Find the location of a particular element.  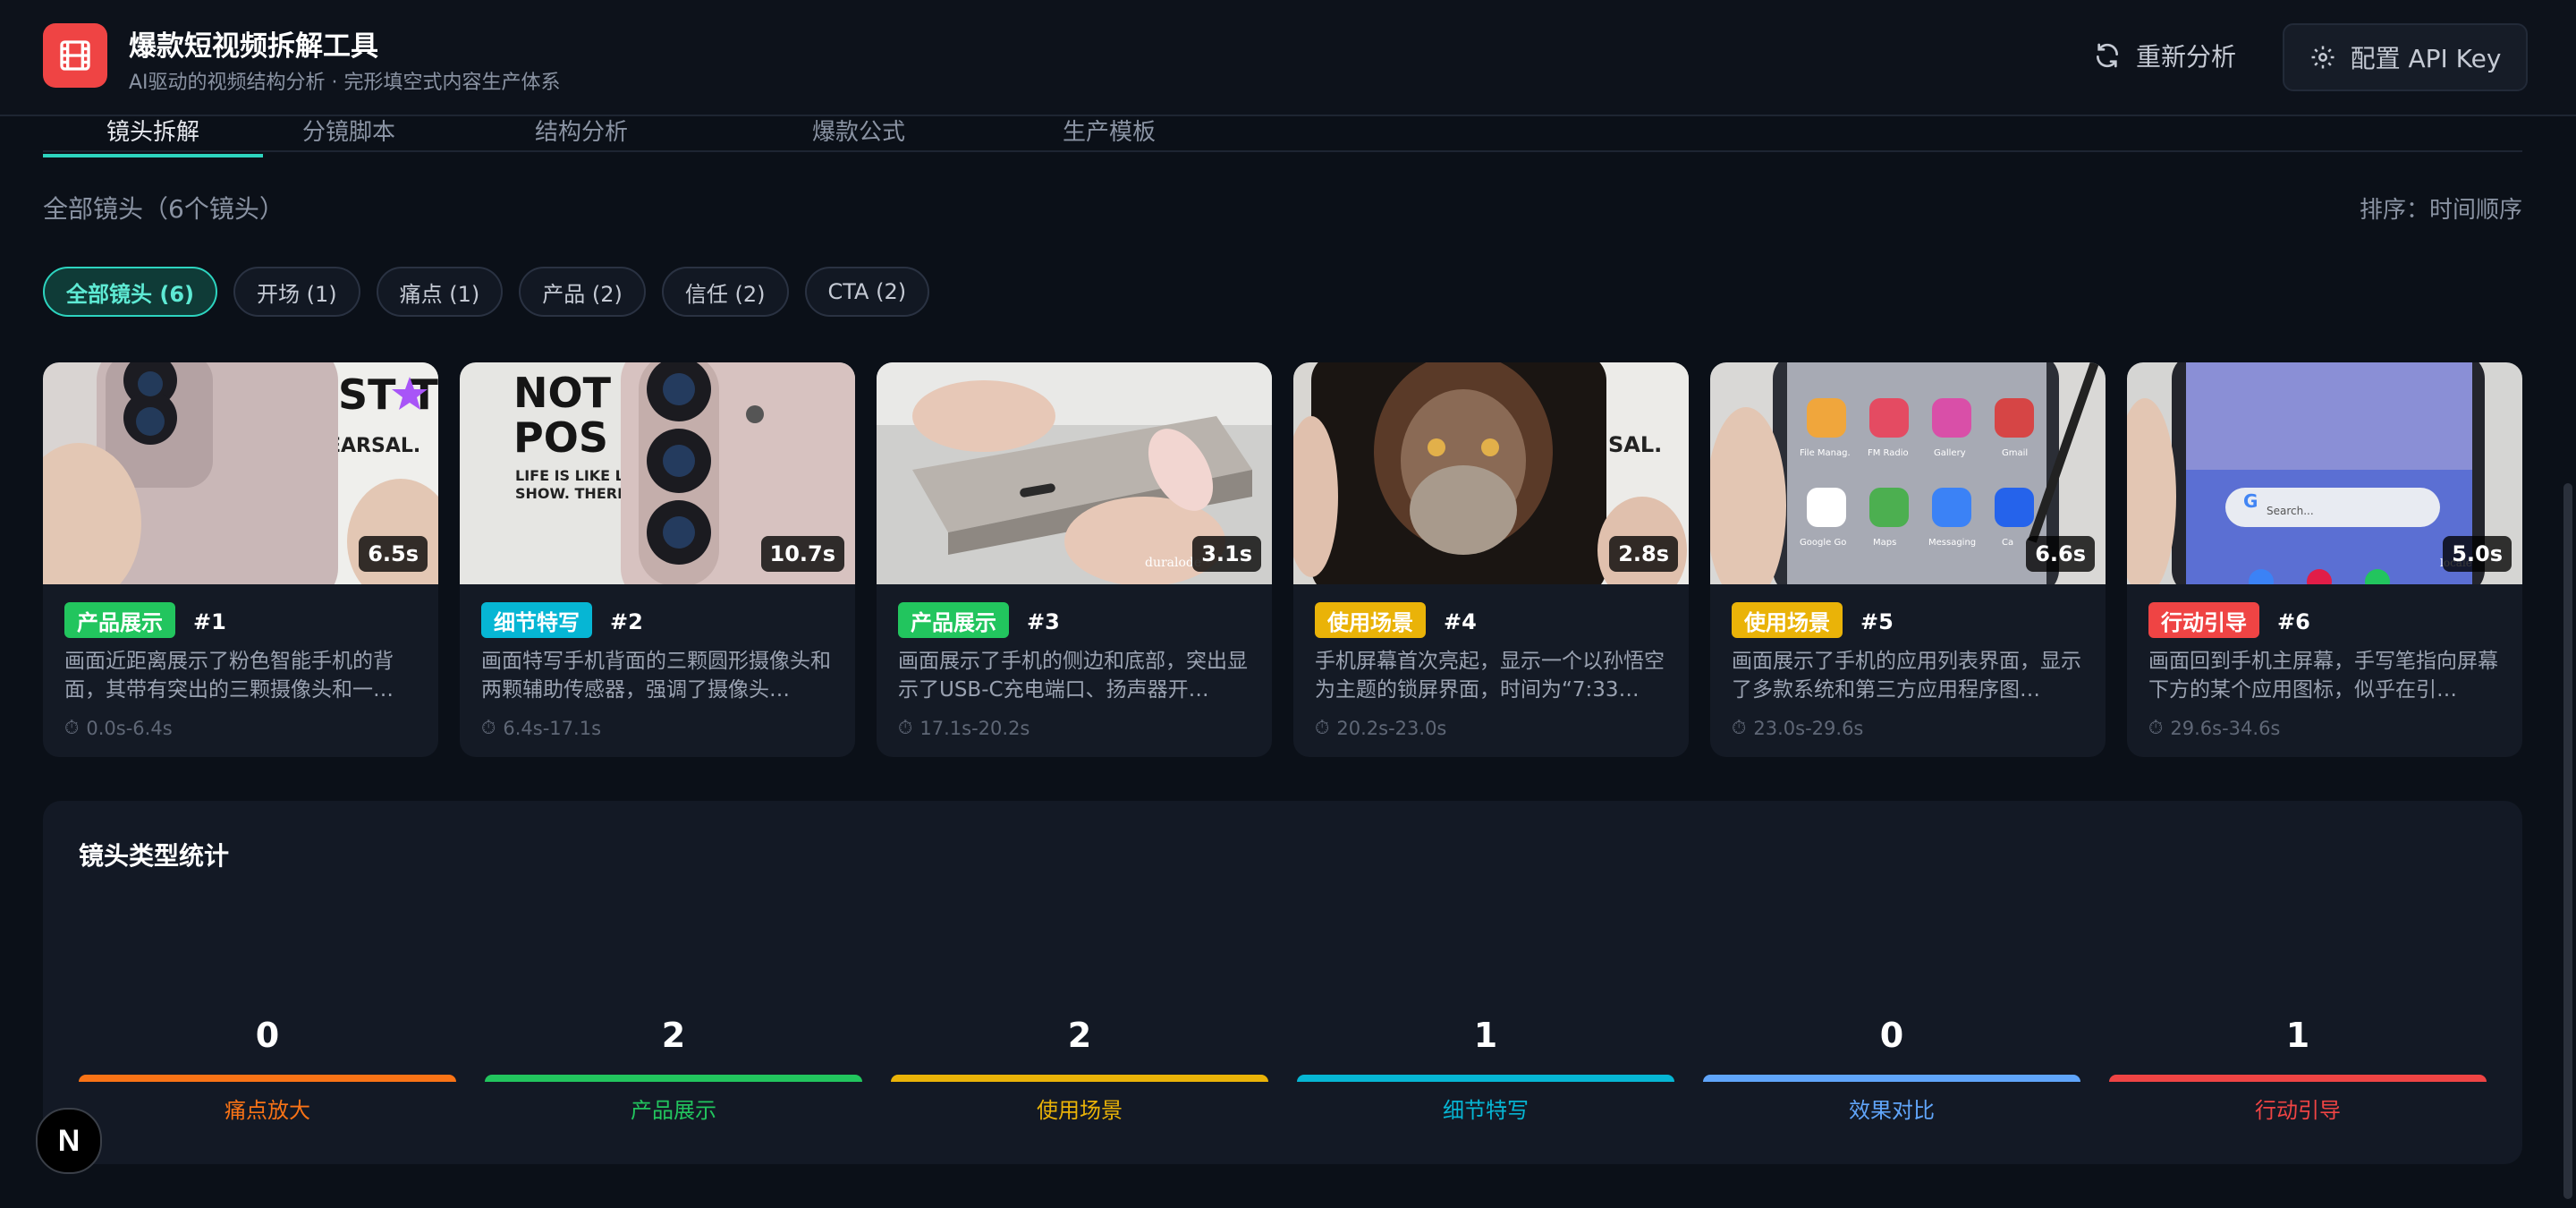

thumb-text: Gmail is located at coordinates (2015, 453).